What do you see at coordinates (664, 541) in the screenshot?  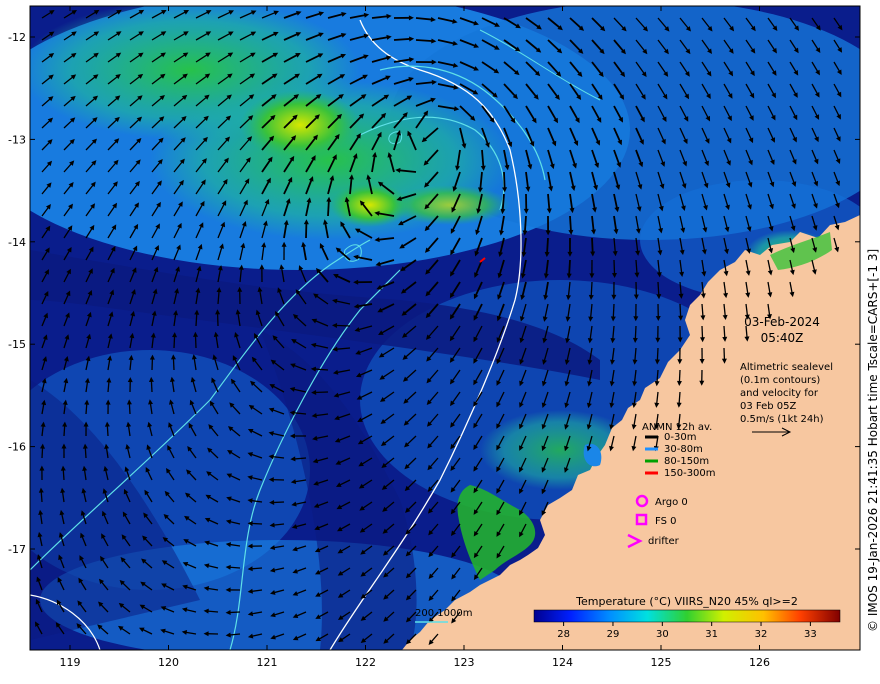 I see `drifter-label: drifter` at bounding box center [664, 541].